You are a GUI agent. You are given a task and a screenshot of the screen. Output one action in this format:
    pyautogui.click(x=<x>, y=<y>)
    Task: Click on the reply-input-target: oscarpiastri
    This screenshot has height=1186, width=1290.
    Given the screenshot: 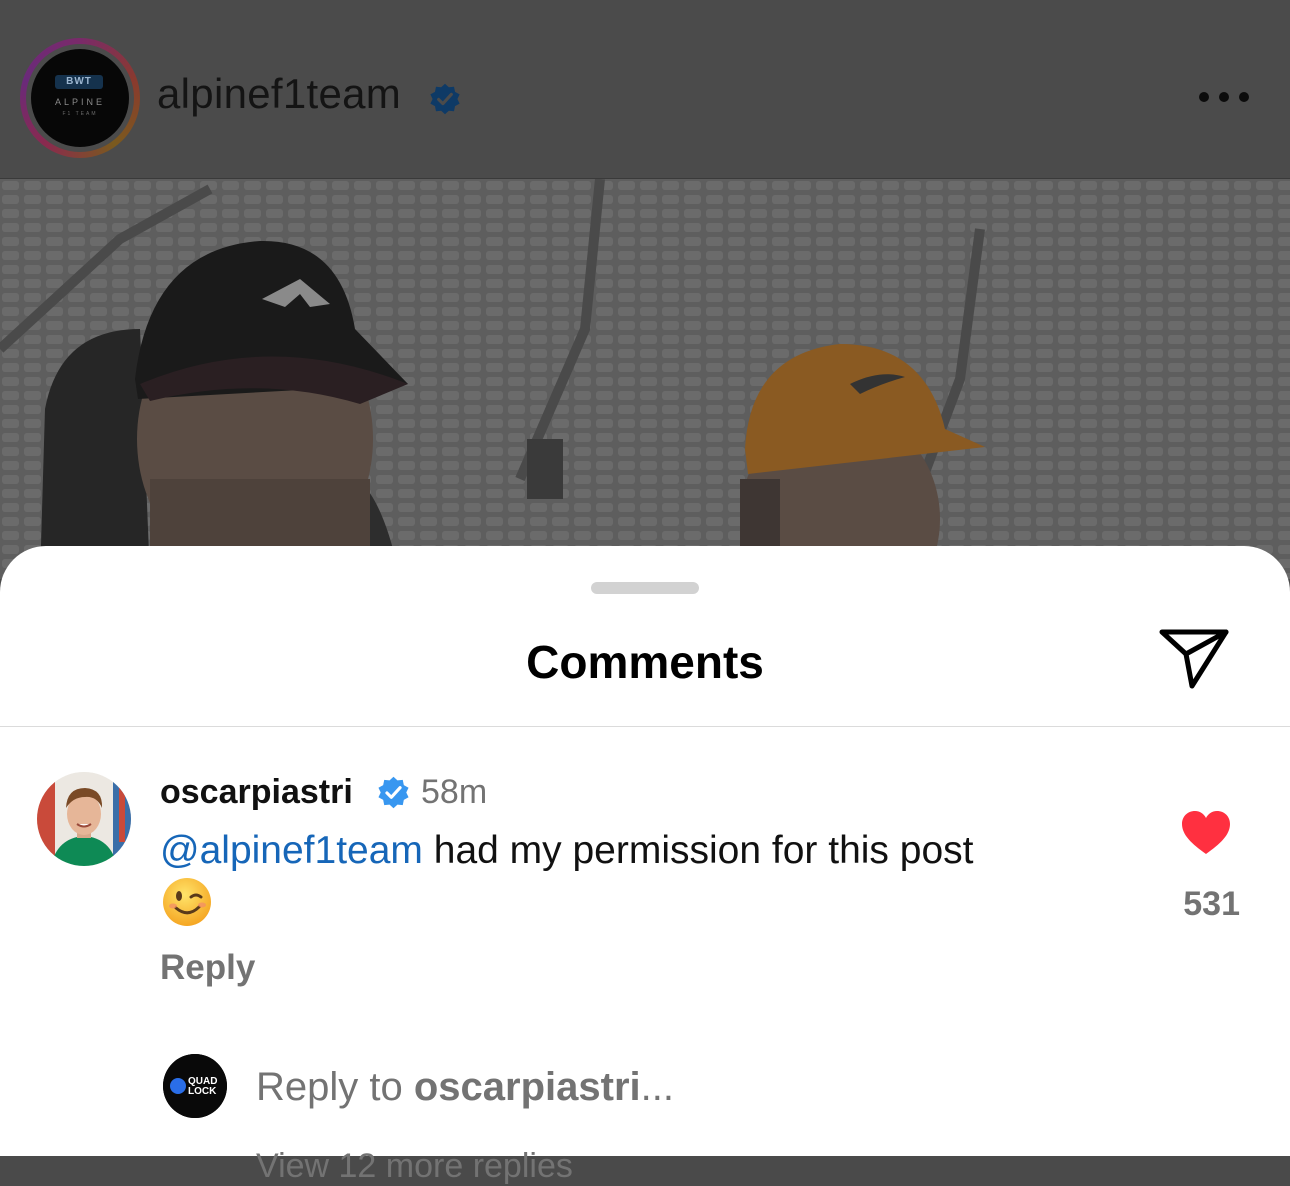 What is the action you would take?
    pyautogui.click(x=527, y=1087)
    